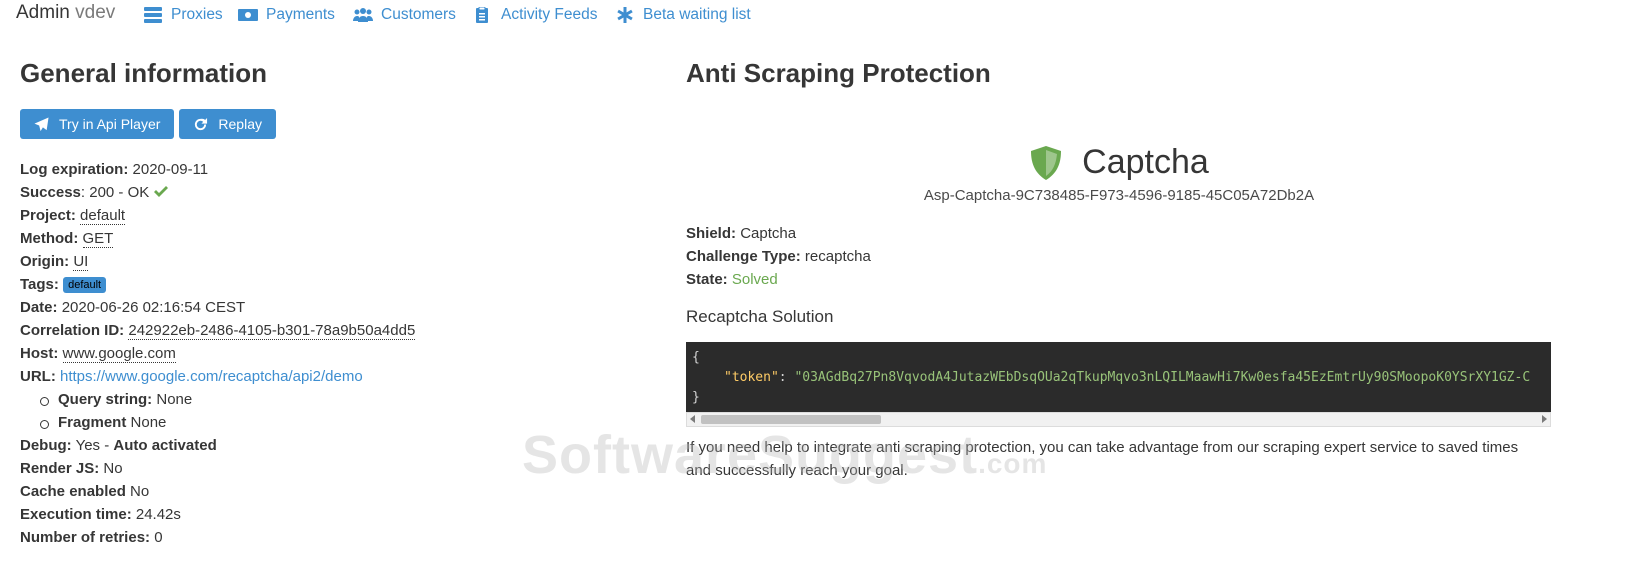 The image size is (1642, 573). What do you see at coordinates (217, 215) in the screenshot?
I see `project-row: Project: default` at bounding box center [217, 215].